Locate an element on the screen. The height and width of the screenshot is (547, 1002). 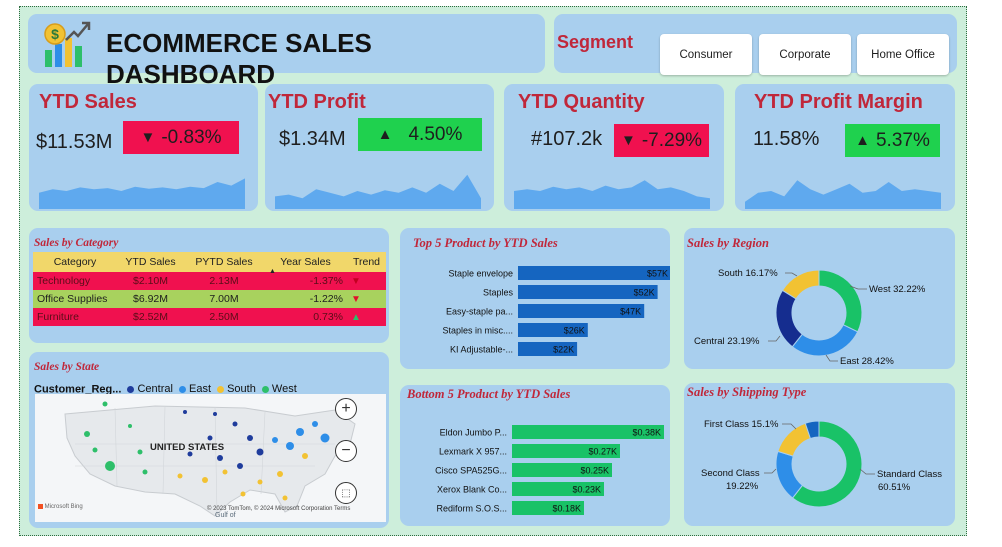
zoom-out-button: − is located at coordinates (346, 451).